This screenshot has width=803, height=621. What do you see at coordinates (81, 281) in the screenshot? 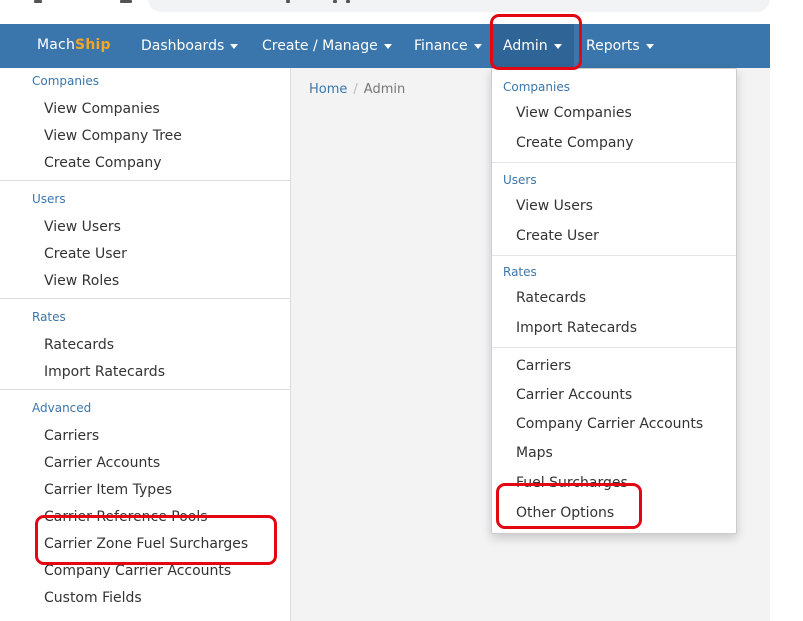
I see `sidebar-item-view-roles: View Roles` at bounding box center [81, 281].